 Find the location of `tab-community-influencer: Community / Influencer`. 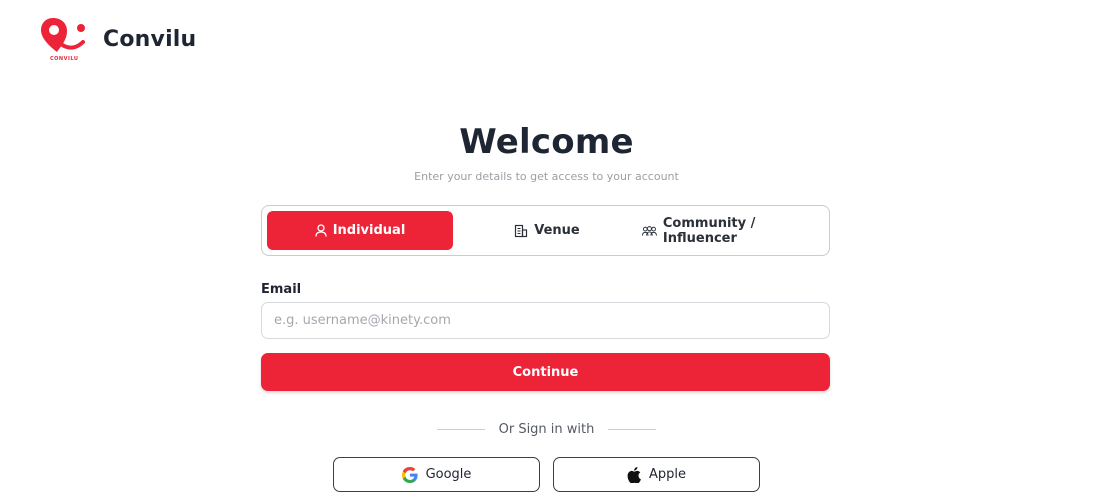

tab-community-influencer: Community / Influencer is located at coordinates (732, 230).